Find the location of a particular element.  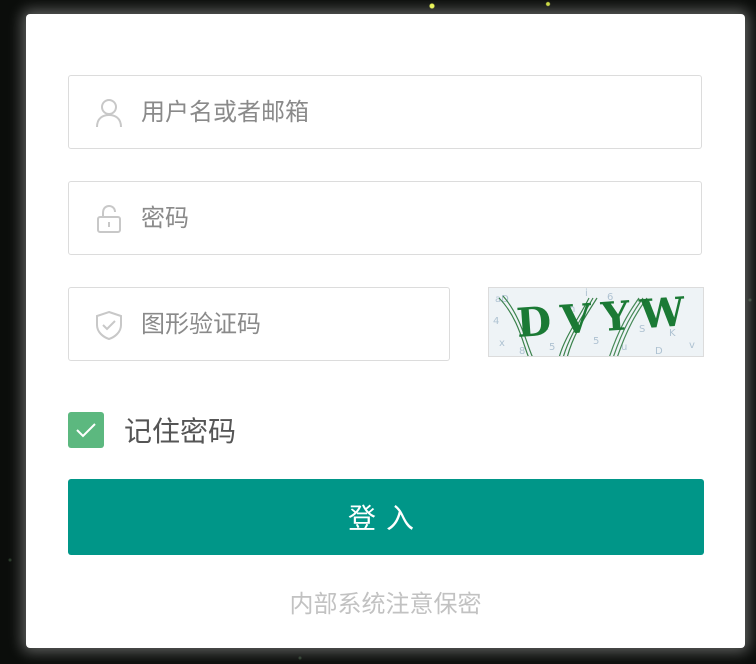

remember-checkbox is located at coordinates (86, 430).